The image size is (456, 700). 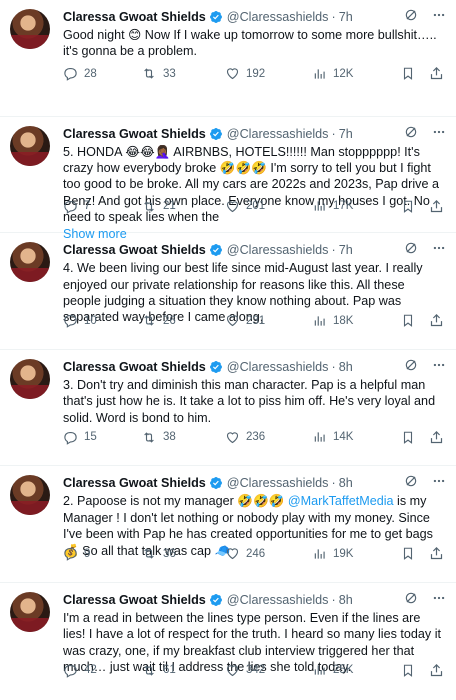 I want to click on retweet-button: 36, so click(x=183, y=553).